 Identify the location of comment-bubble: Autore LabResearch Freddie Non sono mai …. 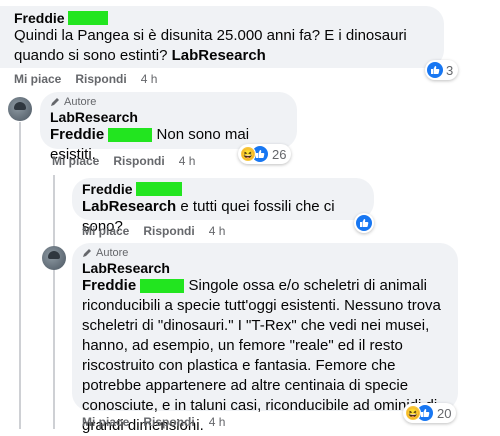
(168, 127).